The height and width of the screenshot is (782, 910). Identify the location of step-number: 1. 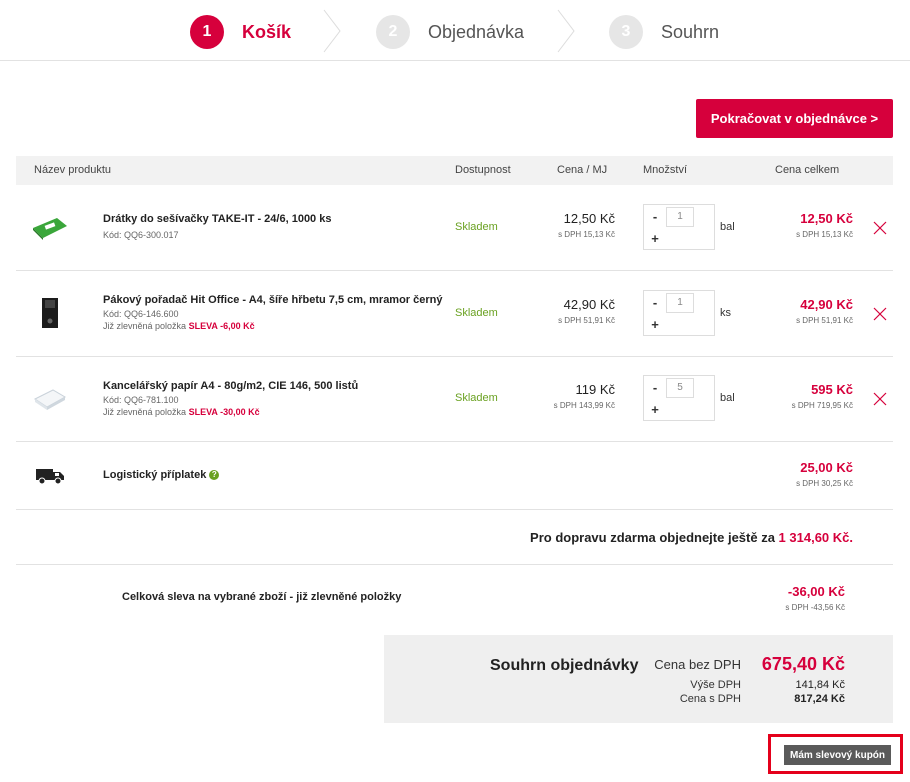
(207, 32).